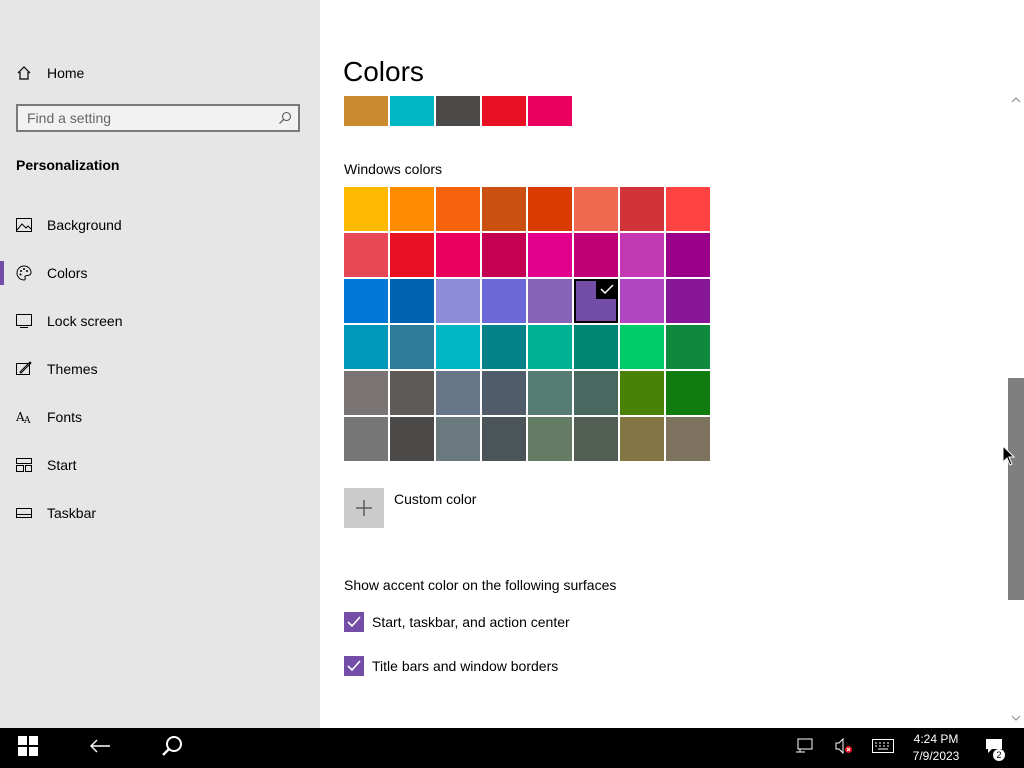 The height and width of the screenshot is (768, 1024). I want to click on start-icon, so click(31, 465).